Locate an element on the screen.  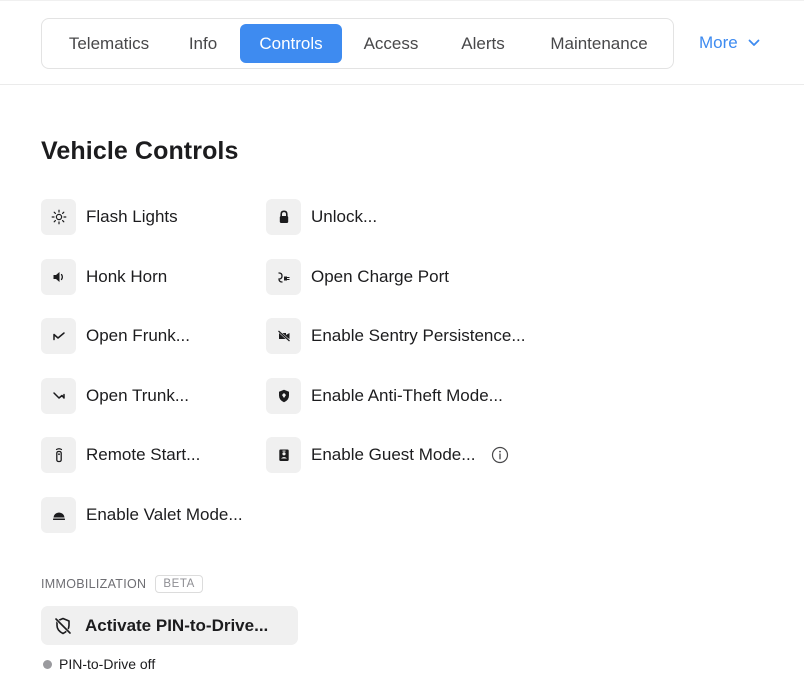
top-divider is located at coordinates (402, 0).